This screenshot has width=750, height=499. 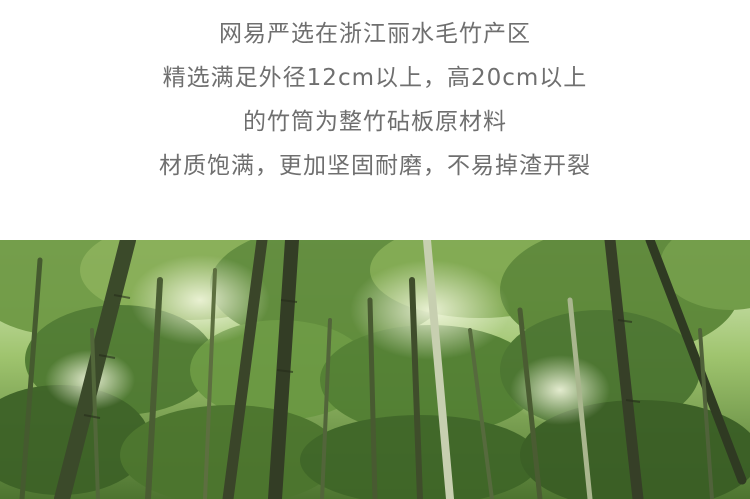 What do you see at coordinates (375, 166) in the screenshot?
I see `description-line-4: 材质饱满，更加坚固耐磨，不易掉渣开裂` at bounding box center [375, 166].